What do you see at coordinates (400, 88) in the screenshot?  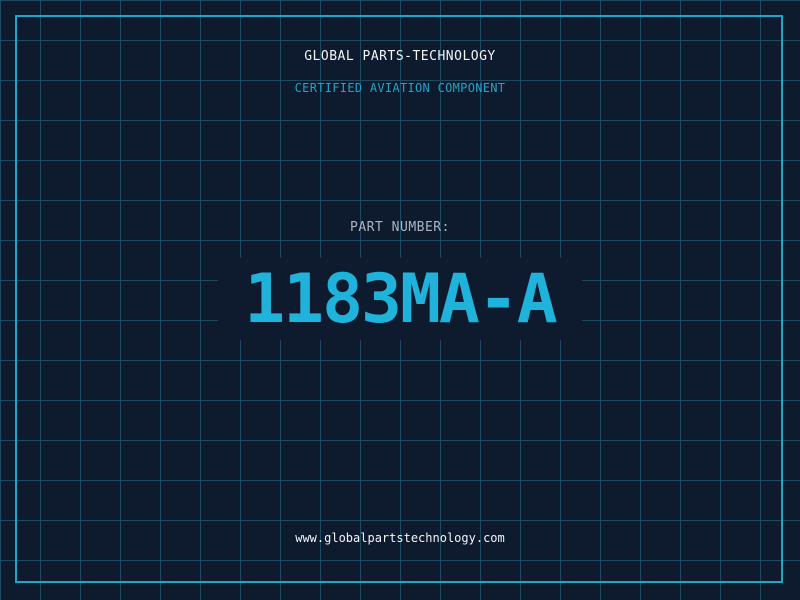 I see `certification-subtitle: CERTIFIED AVIATION COMPONENT` at bounding box center [400, 88].